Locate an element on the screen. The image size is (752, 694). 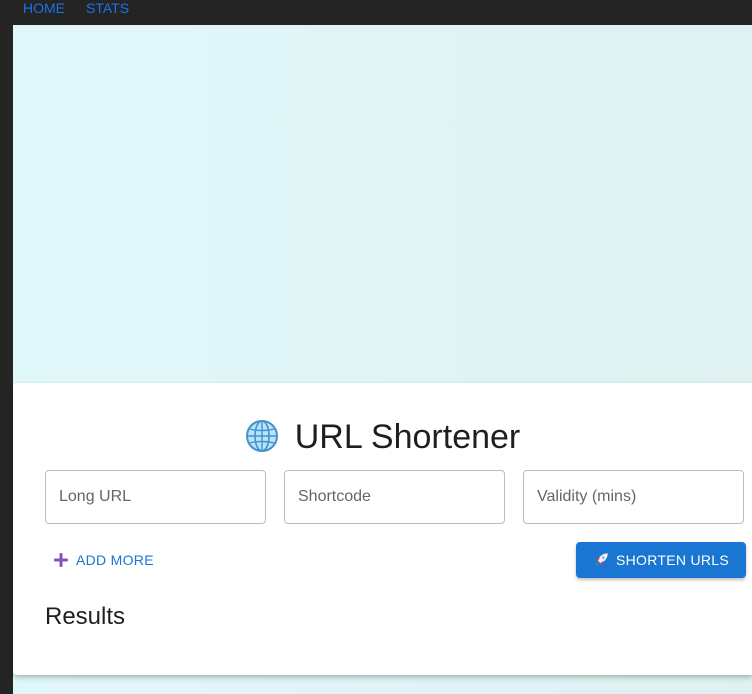
shortcode-field is located at coordinates (394, 497).